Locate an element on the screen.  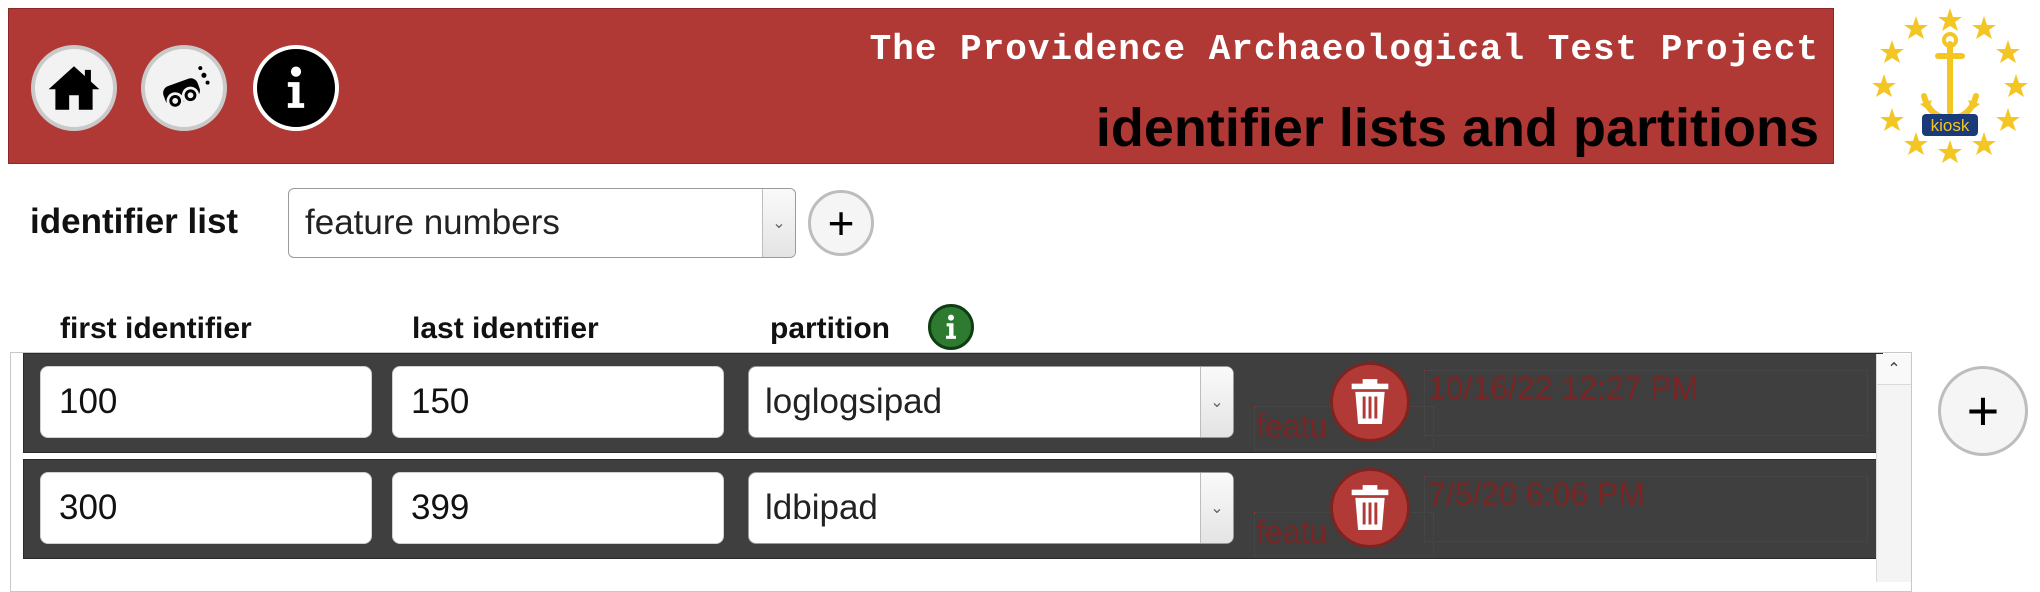
identifier-list-label: identifier list is located at coordinates (134, 221).